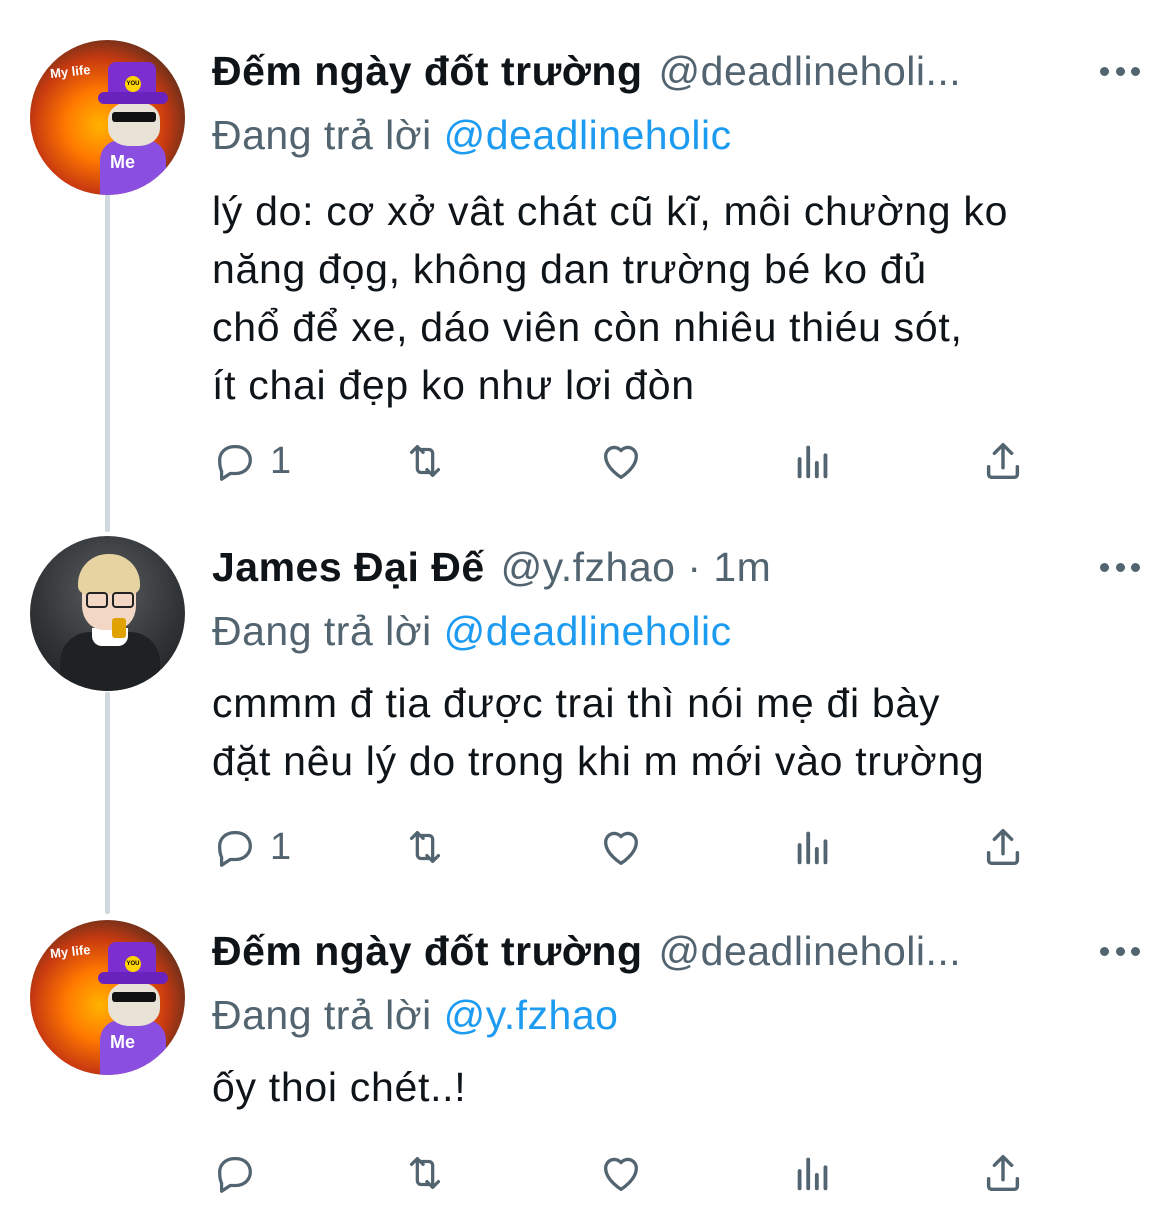 Image resolution: width=1170 pixels, height=1207 pixels. I want to click on username: @y.fzhao · 1m, so click(636, 567).